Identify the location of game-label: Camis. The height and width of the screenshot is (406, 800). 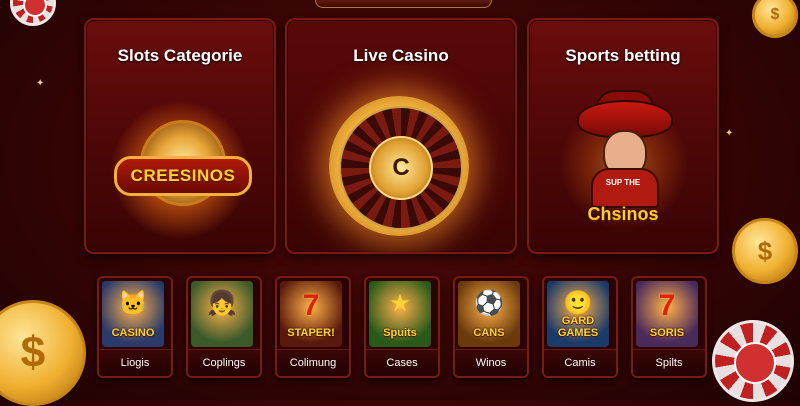
(580, 362).